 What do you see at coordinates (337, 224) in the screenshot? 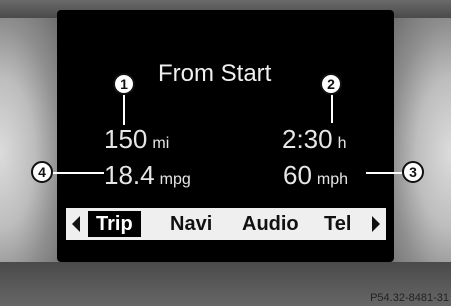
I see `menu-item-tel: Tel` at bounding box center [337, 224].